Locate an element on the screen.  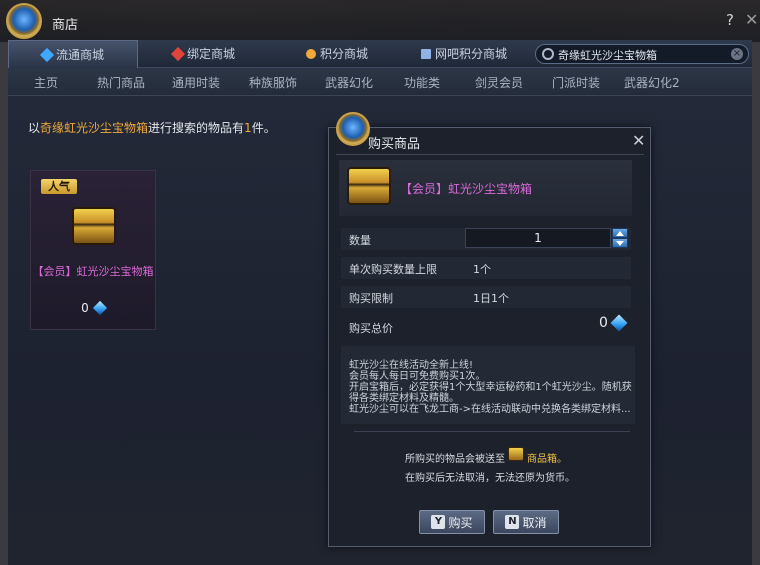
popular-badge: 人气 is located at coordinates (59, 186).